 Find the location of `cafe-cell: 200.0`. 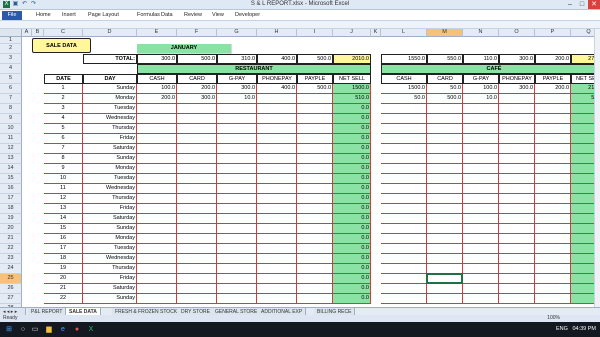

cafe-cell: 200.0 is located at coordinates (553, 89).